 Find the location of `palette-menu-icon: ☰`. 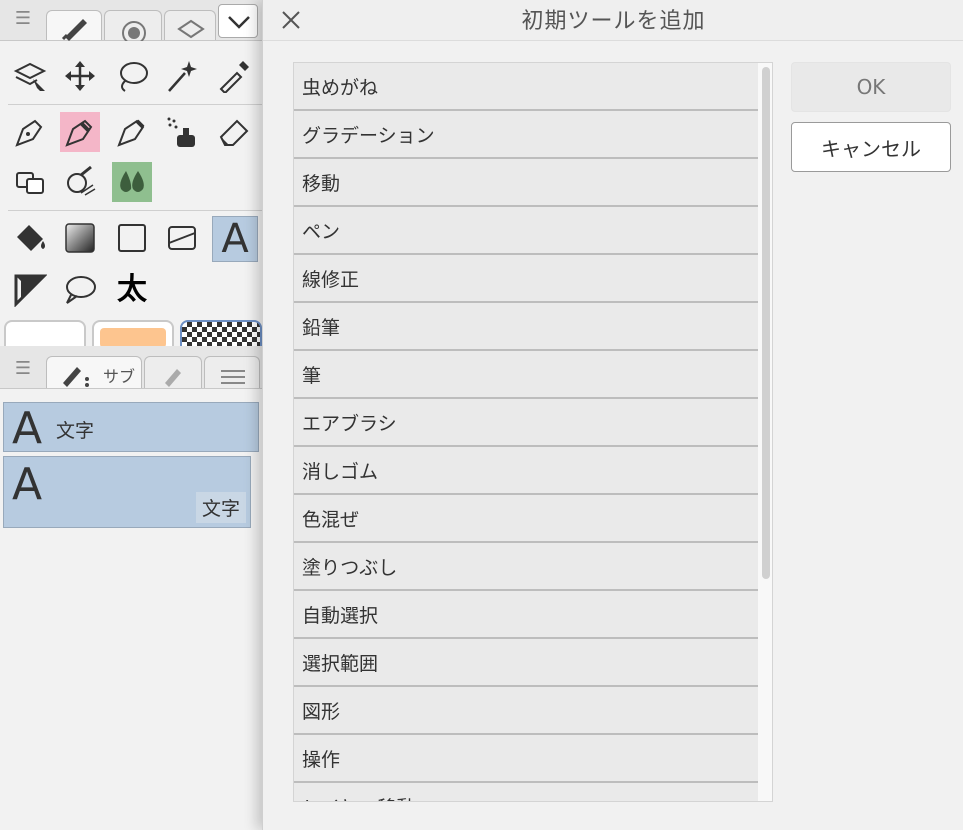

palette-menu-icon: ☰ is located at coordinates (23, 18).